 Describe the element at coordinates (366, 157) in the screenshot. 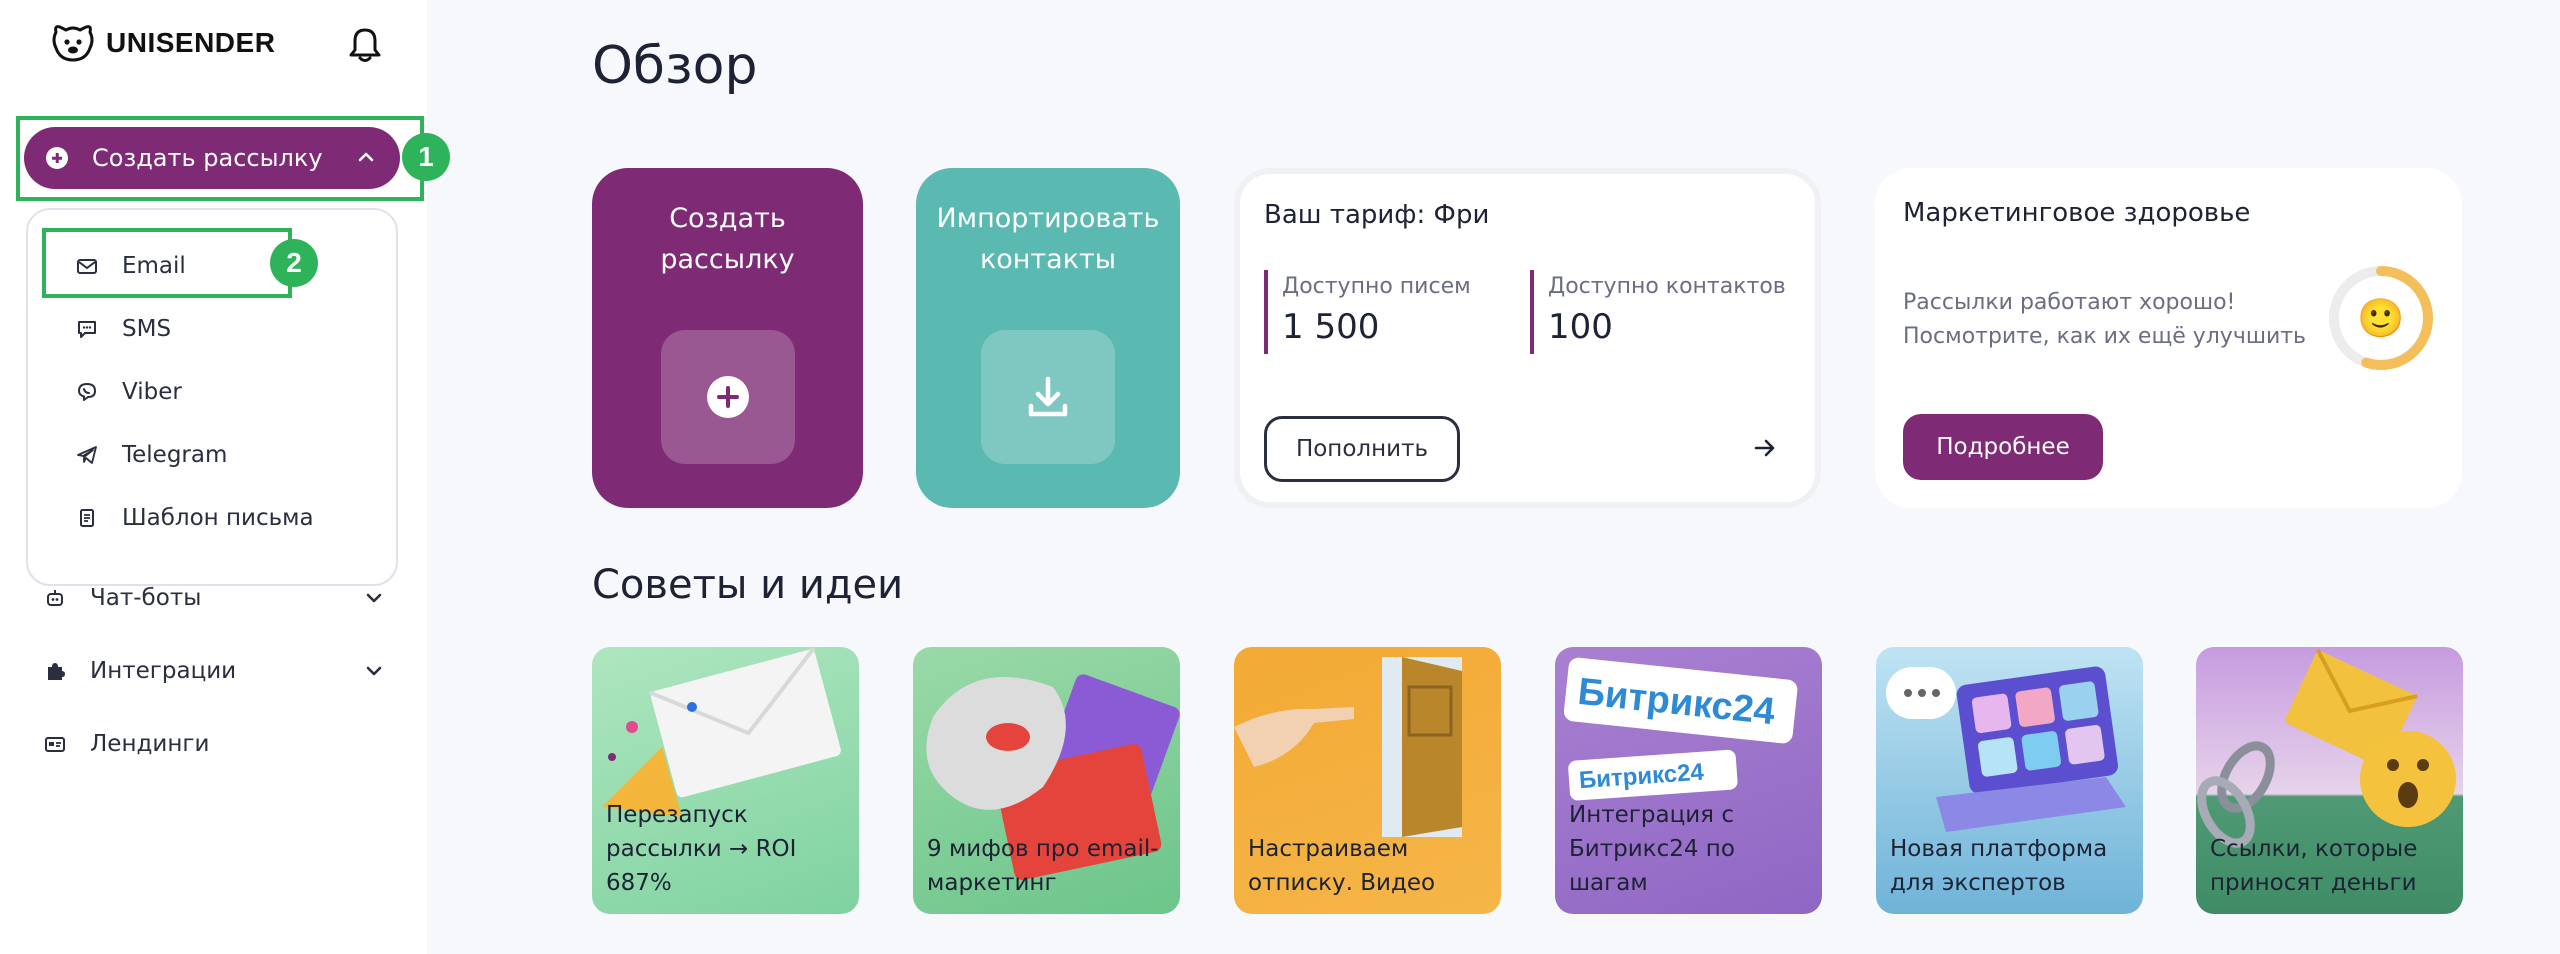

I see `chevron-up-icon` at that location.